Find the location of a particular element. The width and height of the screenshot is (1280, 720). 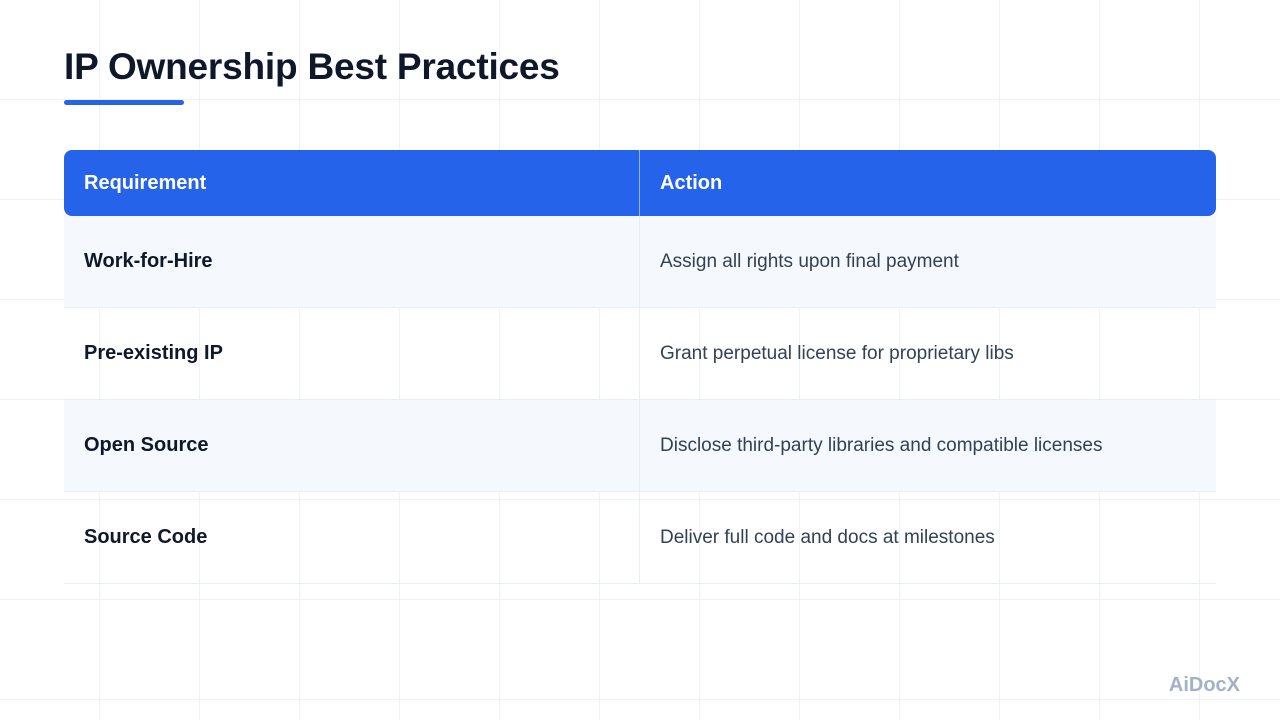

slide-title: IP Ownership Best Practices is located at coordinates (312, 66).